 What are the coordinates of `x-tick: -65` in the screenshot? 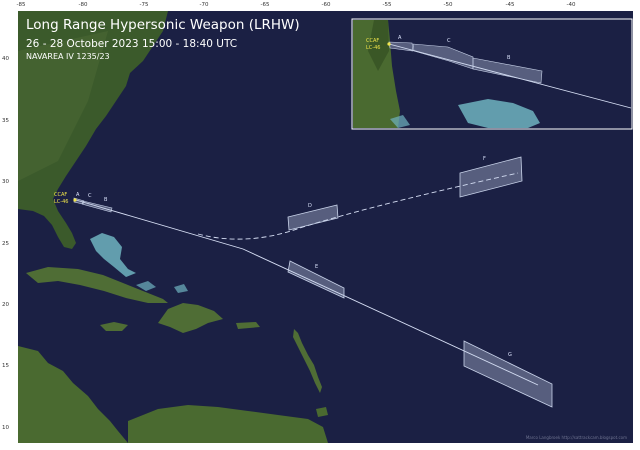 It's located at (265, 5).